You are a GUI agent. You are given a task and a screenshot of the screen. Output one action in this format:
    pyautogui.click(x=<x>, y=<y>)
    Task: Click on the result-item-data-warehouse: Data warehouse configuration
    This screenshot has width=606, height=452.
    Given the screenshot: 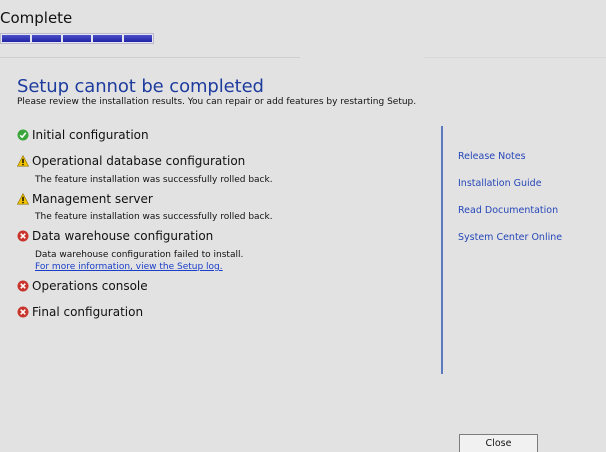 What is the action you would take?
    pyautogui.click(x=115, y=236)
    